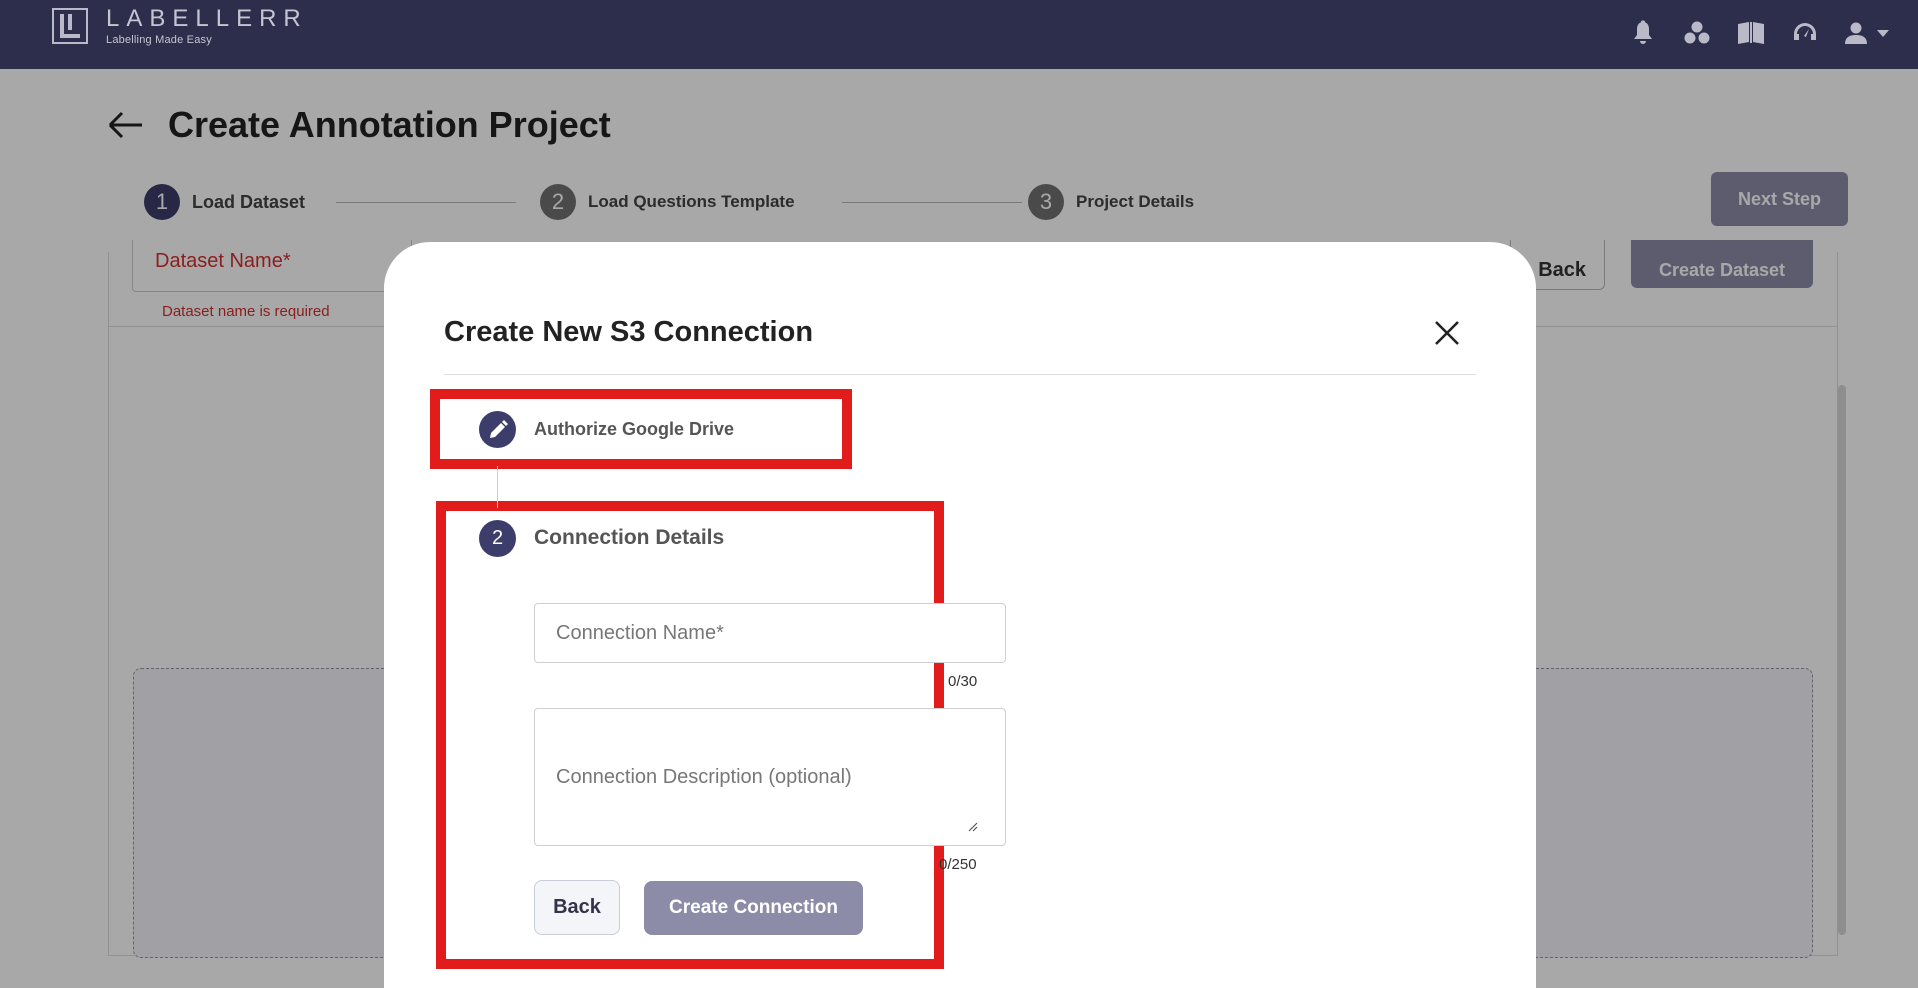 This screenshot has height=988, width=1918. What do you see at coordinates (1643, 33) in the screenshot?
I see `bell-icon` at bounding box center [1643, 33].